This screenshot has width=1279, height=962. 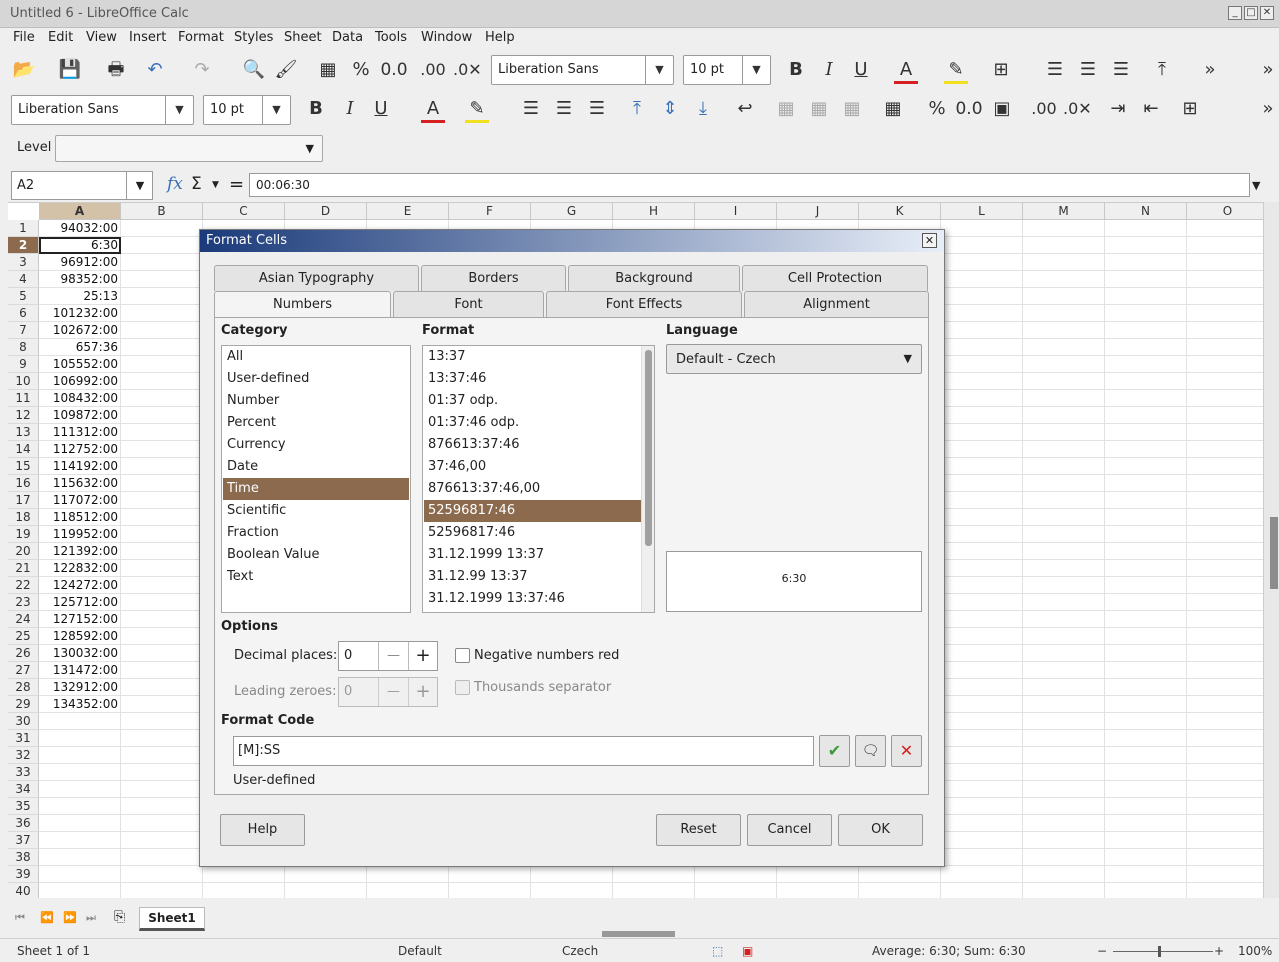 I want to click on format-list-scrollbar, so click(x=647, y=479).